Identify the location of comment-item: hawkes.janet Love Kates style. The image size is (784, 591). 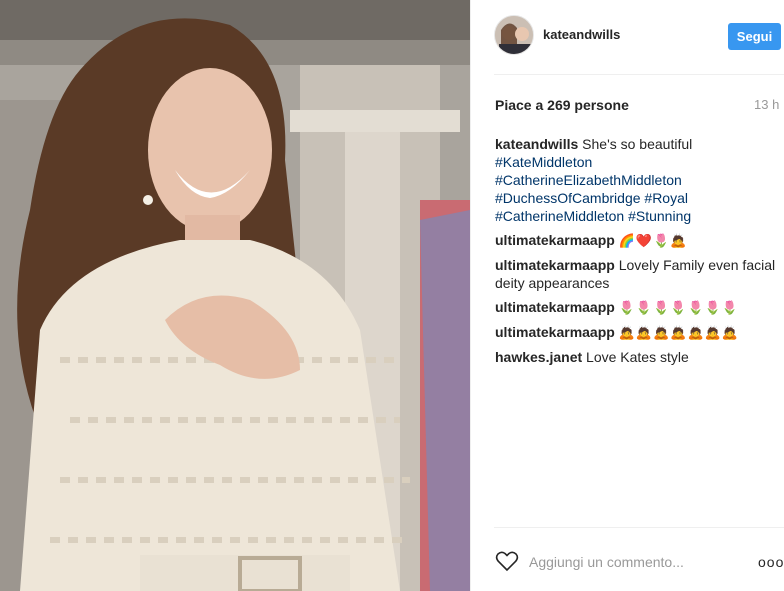
(639, 357).